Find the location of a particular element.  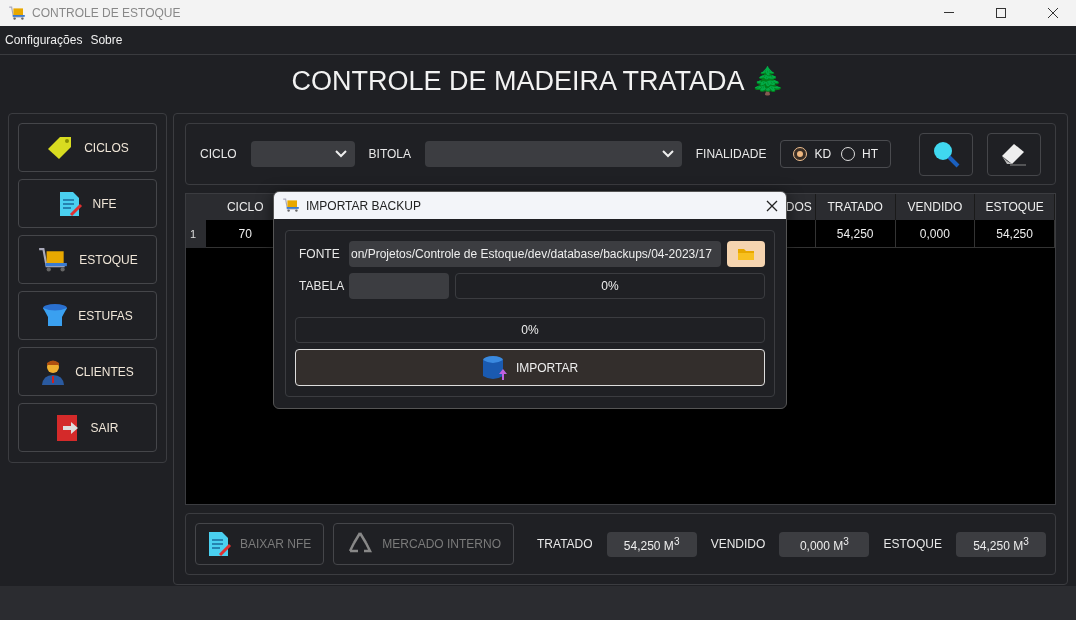

row-number: 1 is located at coordinates (196, 234).